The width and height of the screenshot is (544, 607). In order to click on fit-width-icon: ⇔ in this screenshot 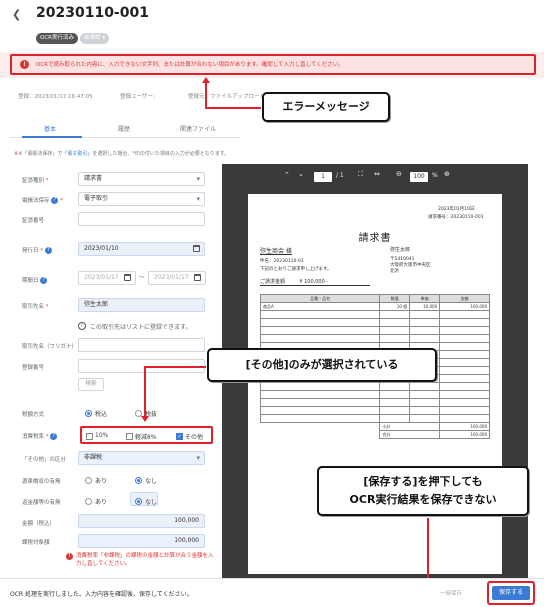, I will do `click(377, 174)`.